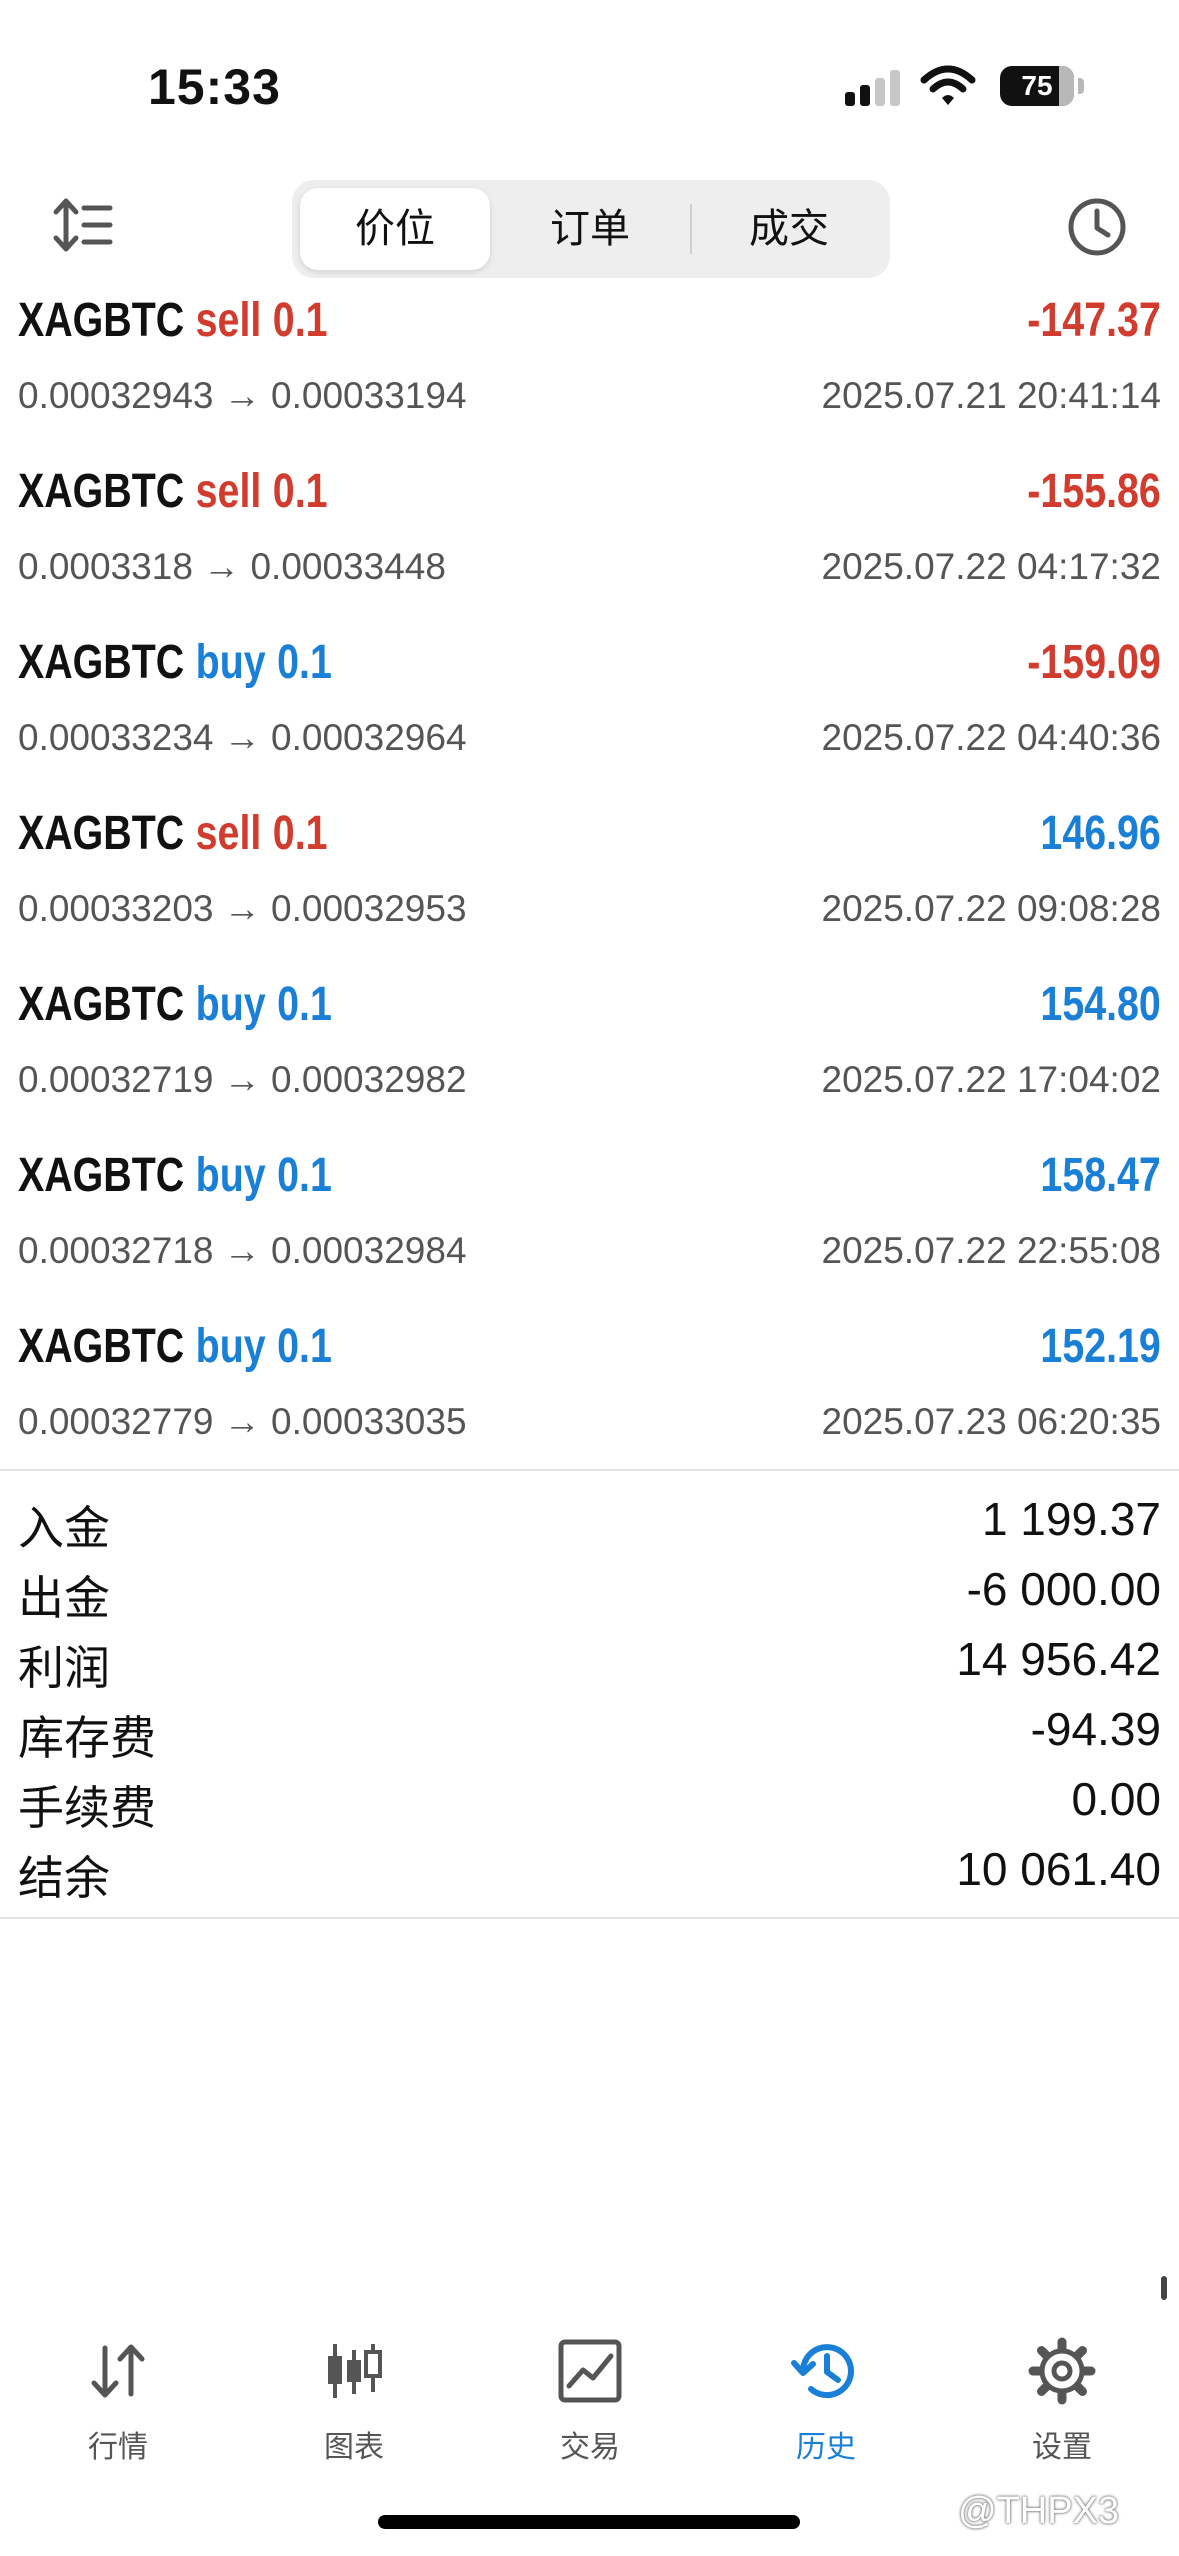 The height and width of the screenshot is (2556, 1179). Describe the element at coordinates (64, 1668) in the screenshot. I see `summary-label: 利润` at that location.